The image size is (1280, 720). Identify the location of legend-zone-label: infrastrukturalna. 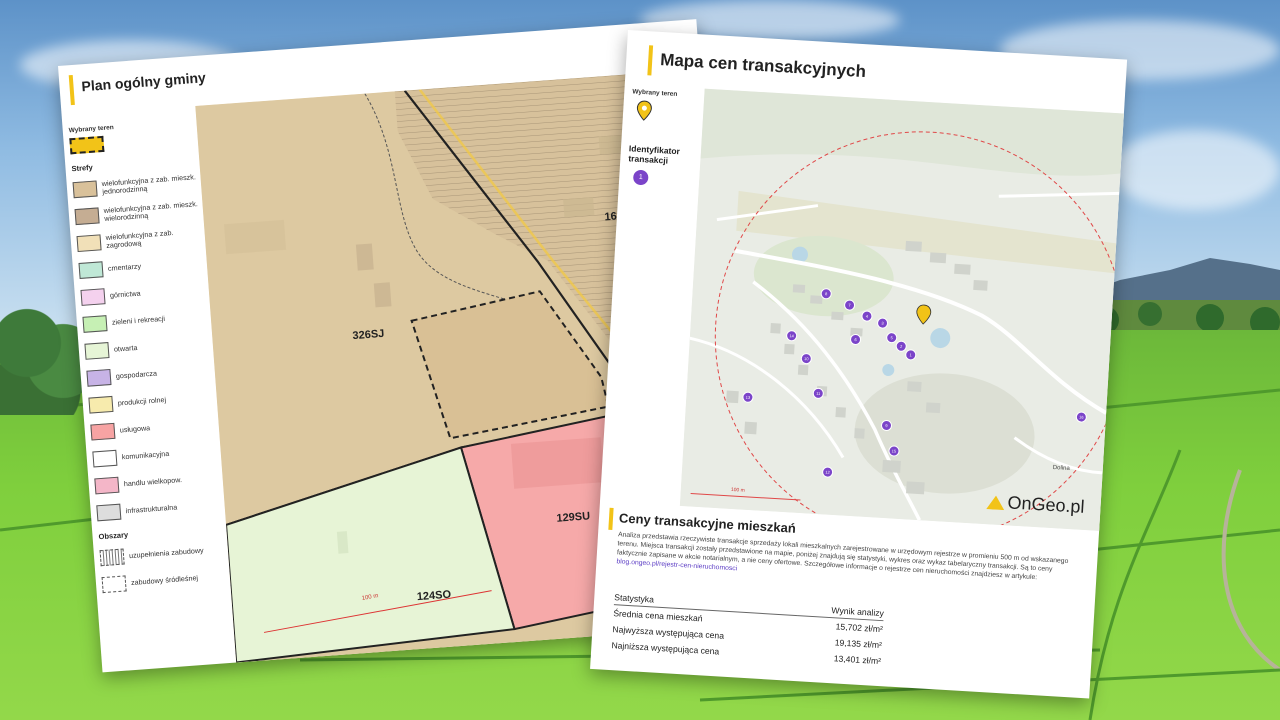
(151, 508).